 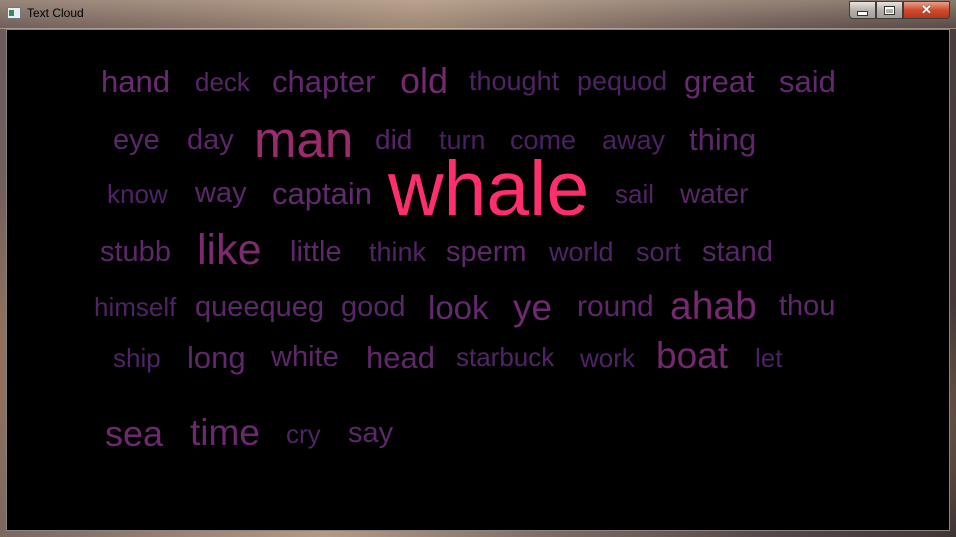 I want to click on word-thought: thought, so click(x=514, y=81).